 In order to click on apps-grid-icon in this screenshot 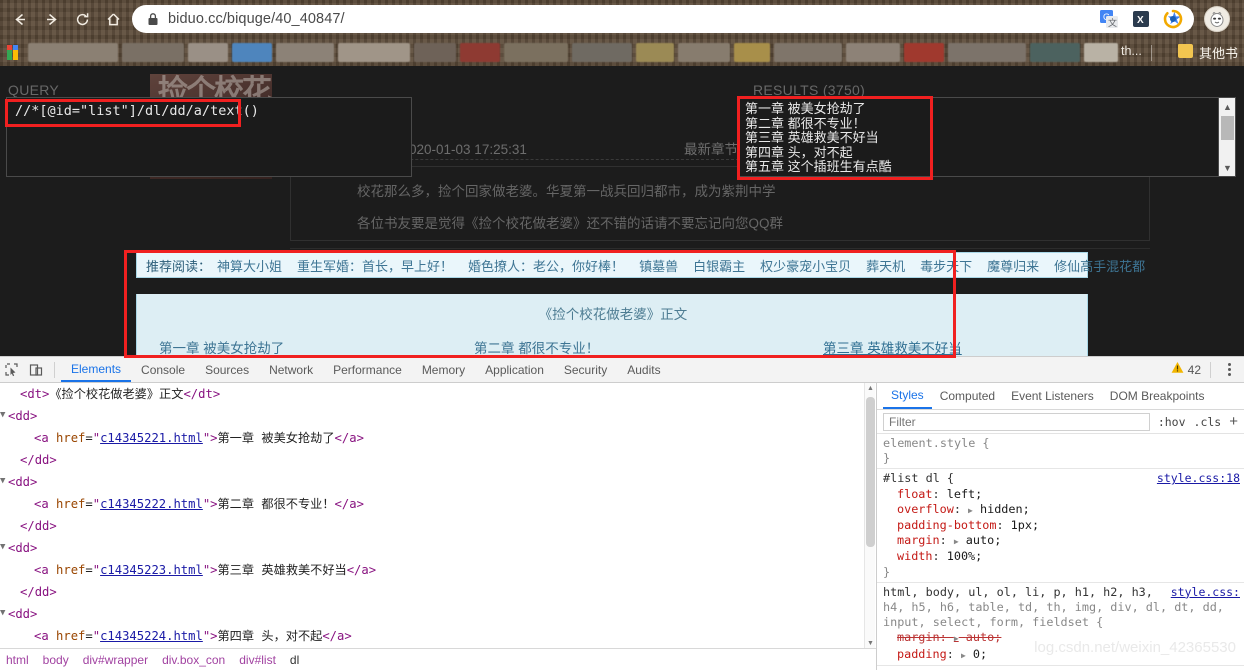, I will do `click(14, 52)`.